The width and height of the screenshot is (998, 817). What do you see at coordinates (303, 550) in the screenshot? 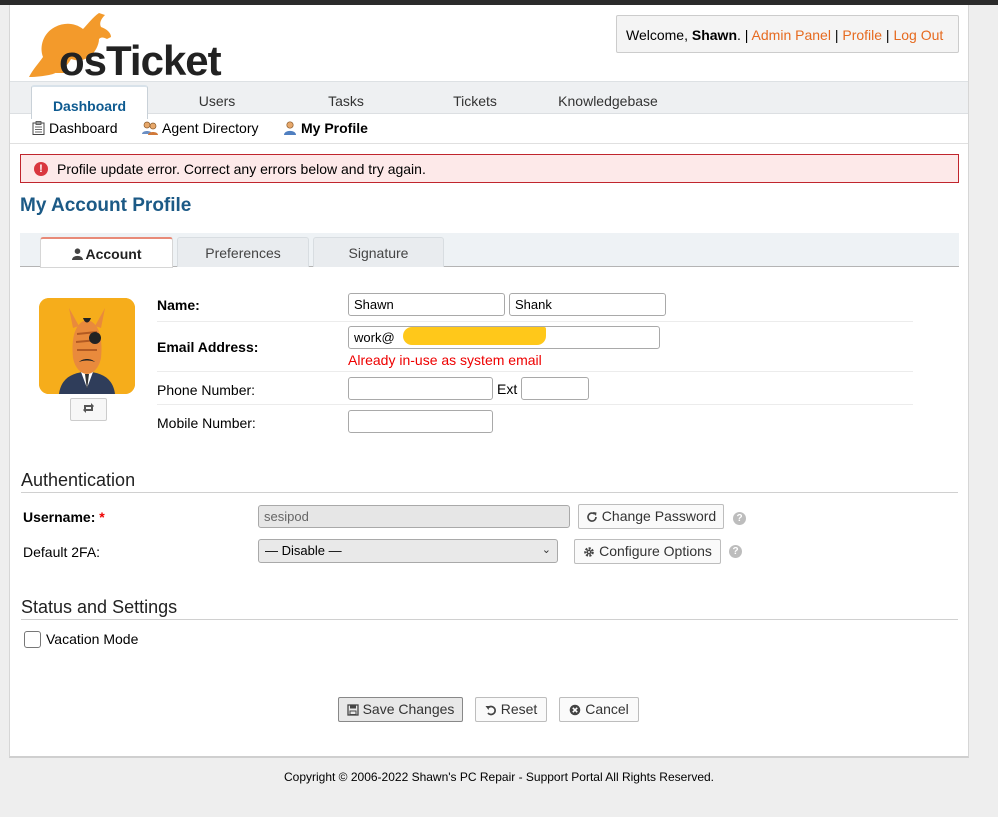
I see `default-2fa-selected: — Disable —` at bounding box center [303, 550].